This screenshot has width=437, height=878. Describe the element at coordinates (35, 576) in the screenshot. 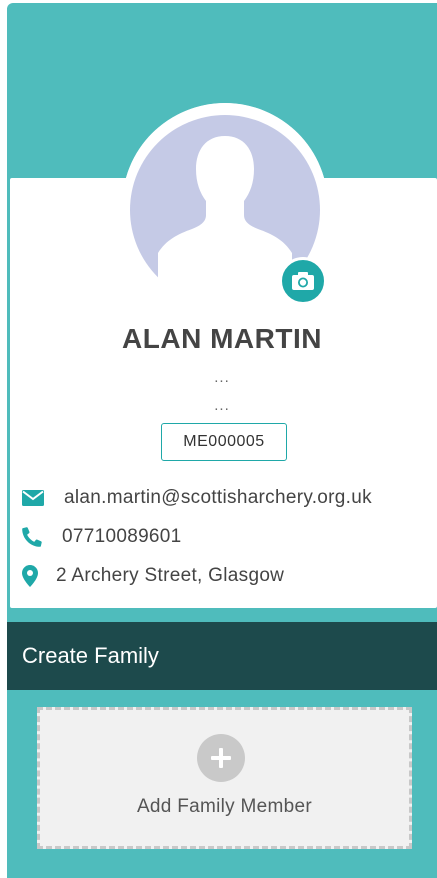

I see `map-pin-icon` at that location.